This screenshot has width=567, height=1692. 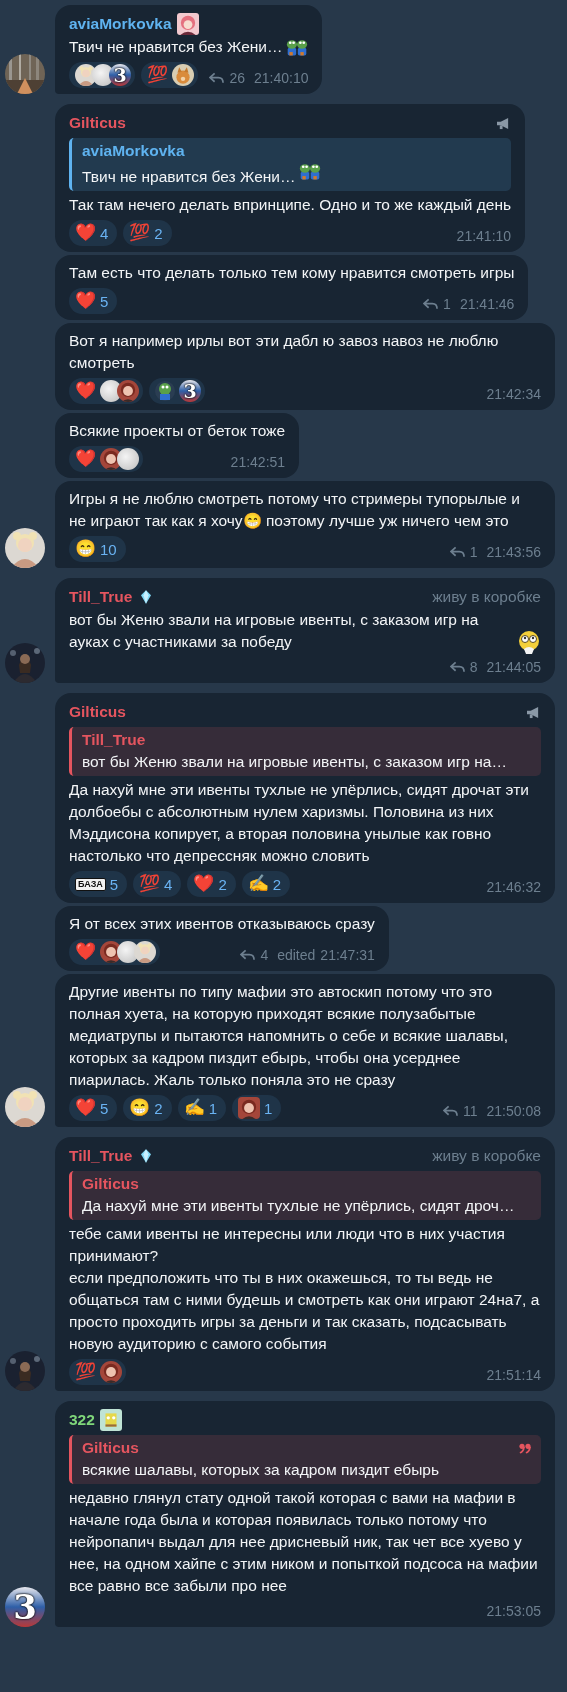 I want to click on forward-count: 8, so click(x=473, y=667).